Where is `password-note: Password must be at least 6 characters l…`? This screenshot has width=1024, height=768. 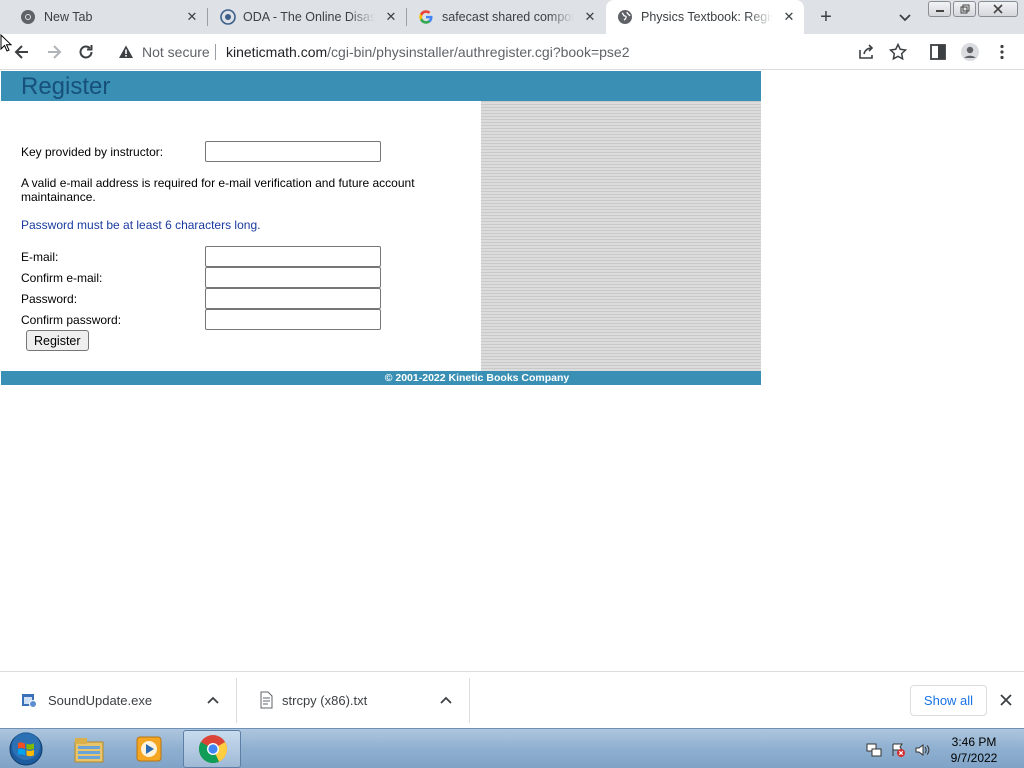 password-note: Password must be at least 6 characters l… is located at coordinates (141, 225).